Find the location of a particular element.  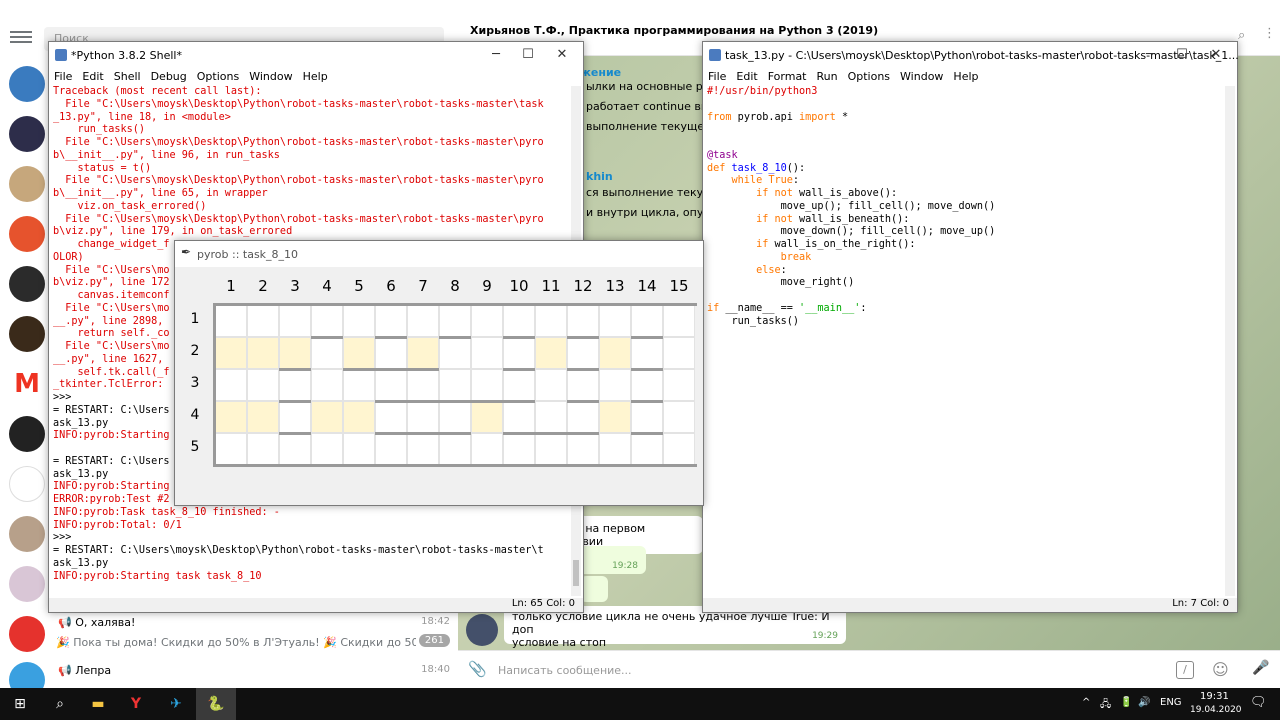

megaphone-icon: 📢 is located at coordinates (67, 670).